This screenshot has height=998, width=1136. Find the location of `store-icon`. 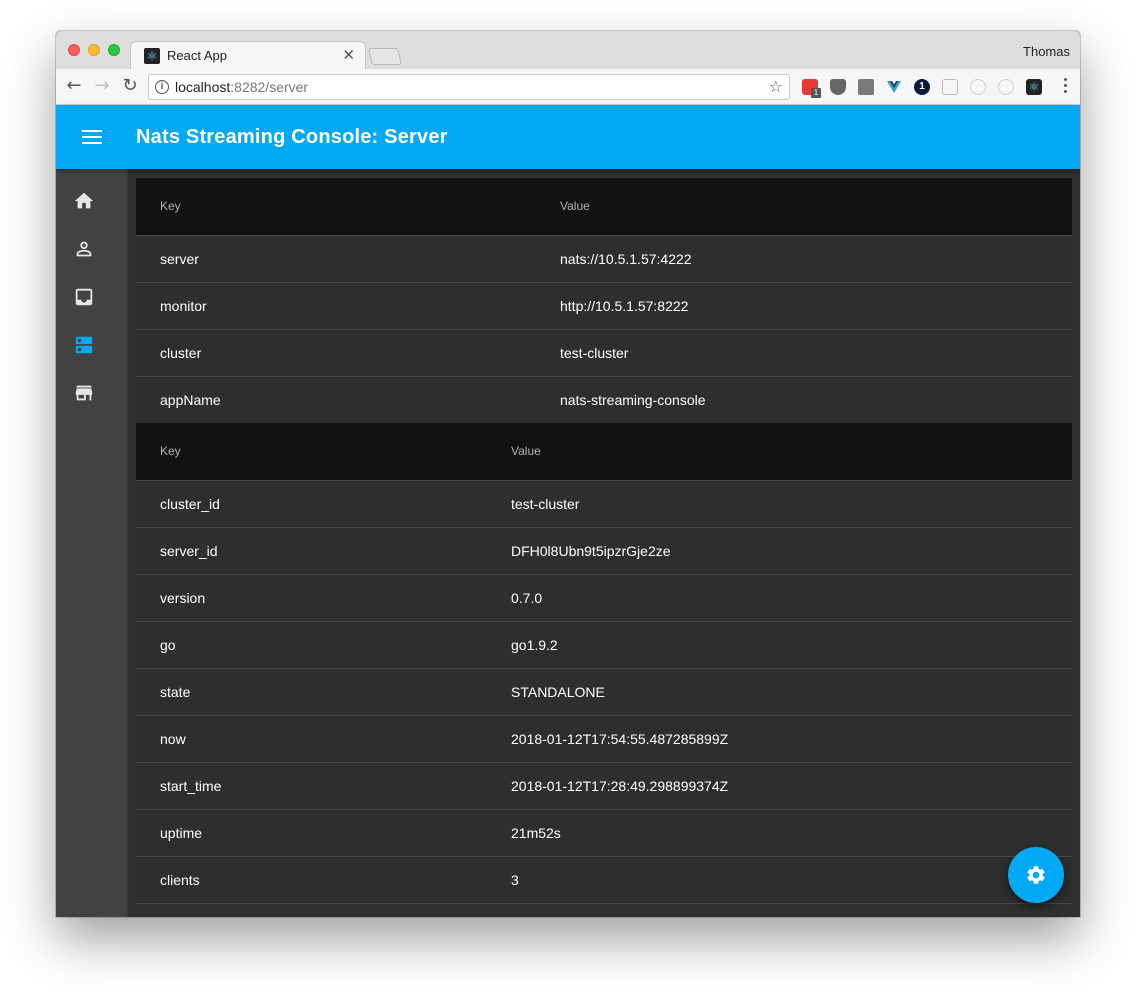

store-icon is located at coordinates (84, 393).